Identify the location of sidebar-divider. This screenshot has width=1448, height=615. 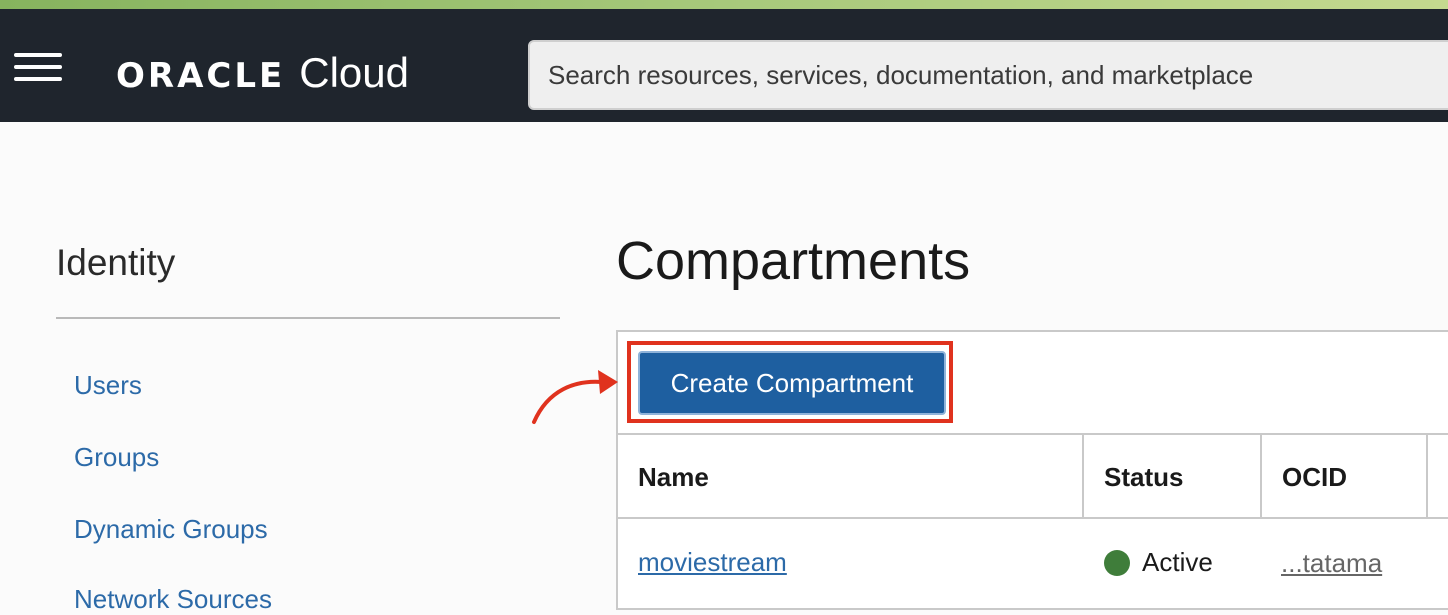
(308, 318).